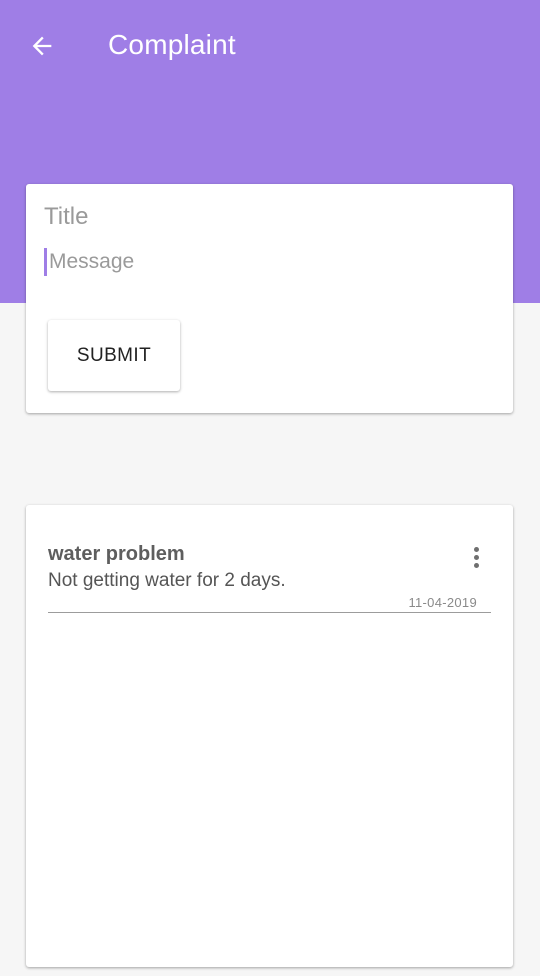 This screenshot has height=976, width=540. I want to click on complaint-title: water problem, so click(116, 554).